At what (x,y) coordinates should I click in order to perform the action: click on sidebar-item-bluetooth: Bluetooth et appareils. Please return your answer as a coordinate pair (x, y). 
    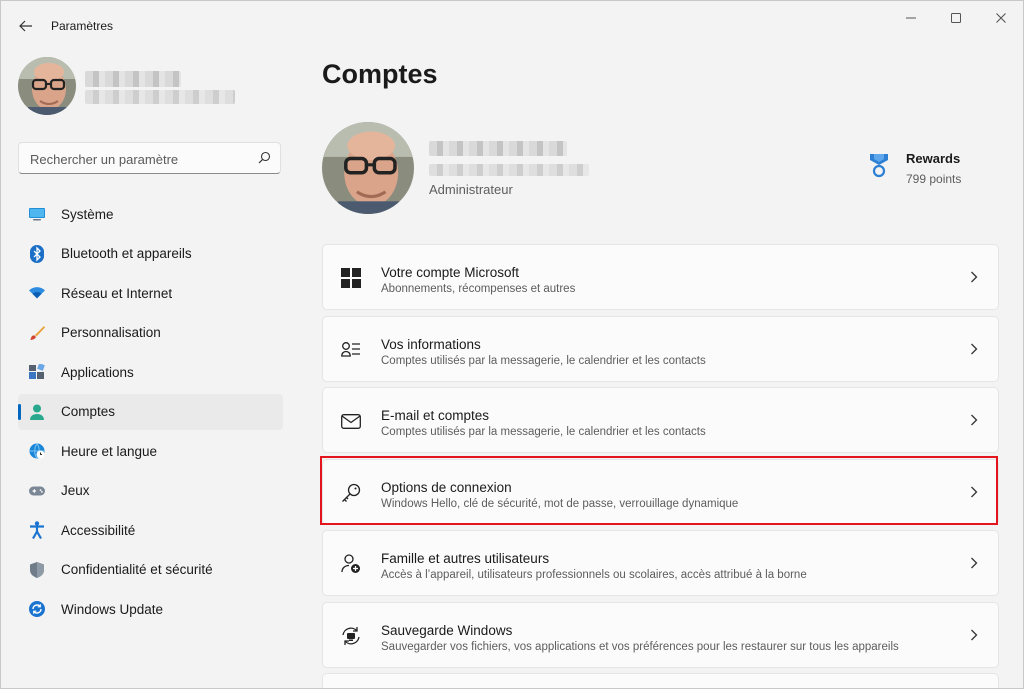
    Looking at the image, I should click on (150, 254).